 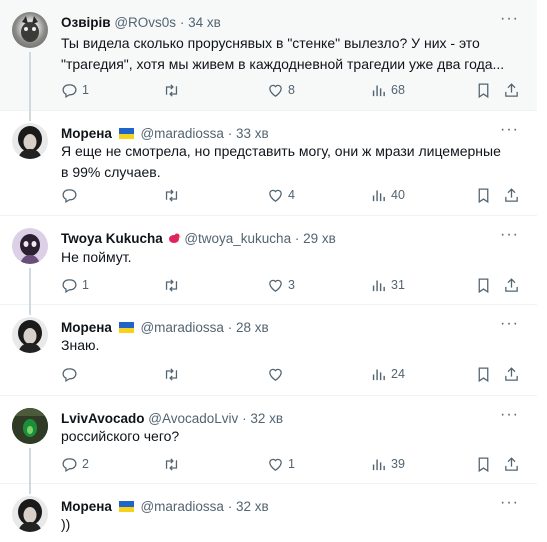 What do you see at coordinates (281, 195) in the screenshot?
I see `like-button: 4` at bounding box center [281, 195].